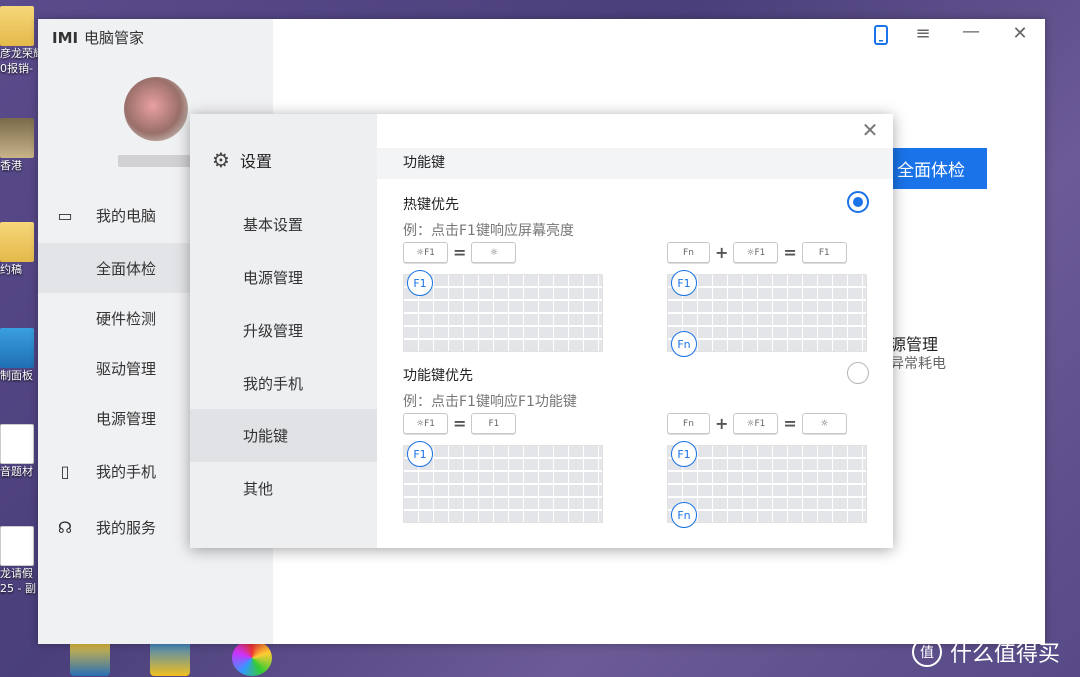 The height and width of the screenshot is (677, 1080). I want to click on hotkey-left-combo: ☼ F1 = ☼, so click(460, 252).